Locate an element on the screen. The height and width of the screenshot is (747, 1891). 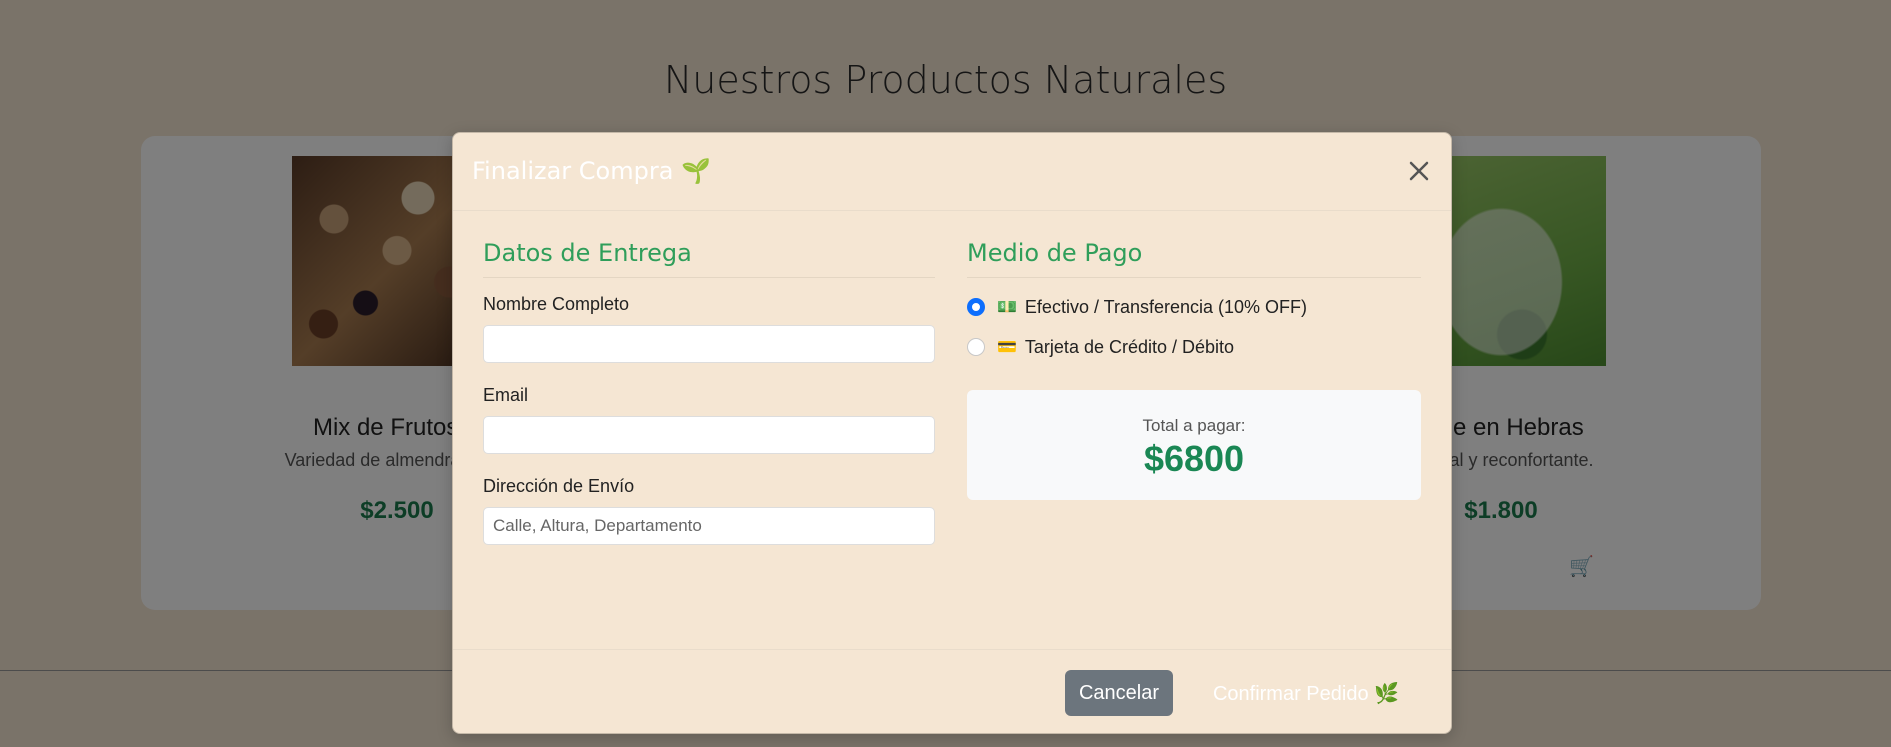
total-label: Total a pagar: is located at coordinates (1194, 425).